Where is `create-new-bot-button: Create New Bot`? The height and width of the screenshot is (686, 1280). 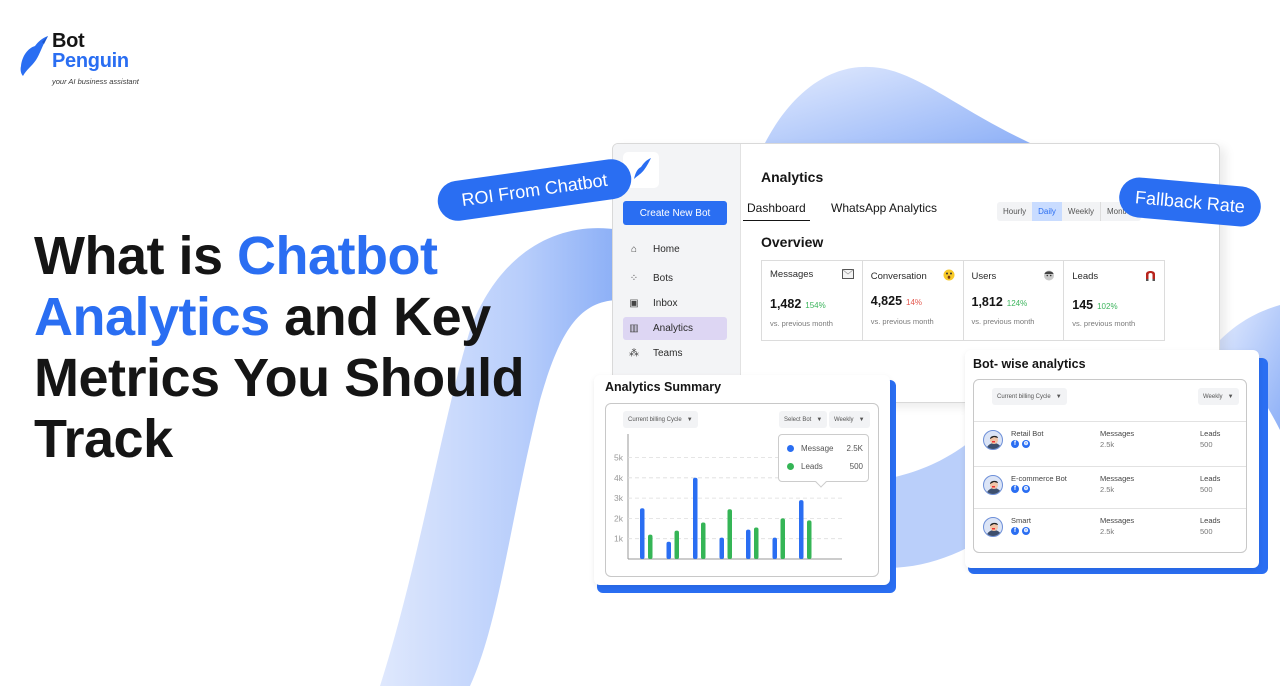
create-new-bot-button: Create New Bot is located at coordinates (675, 213).